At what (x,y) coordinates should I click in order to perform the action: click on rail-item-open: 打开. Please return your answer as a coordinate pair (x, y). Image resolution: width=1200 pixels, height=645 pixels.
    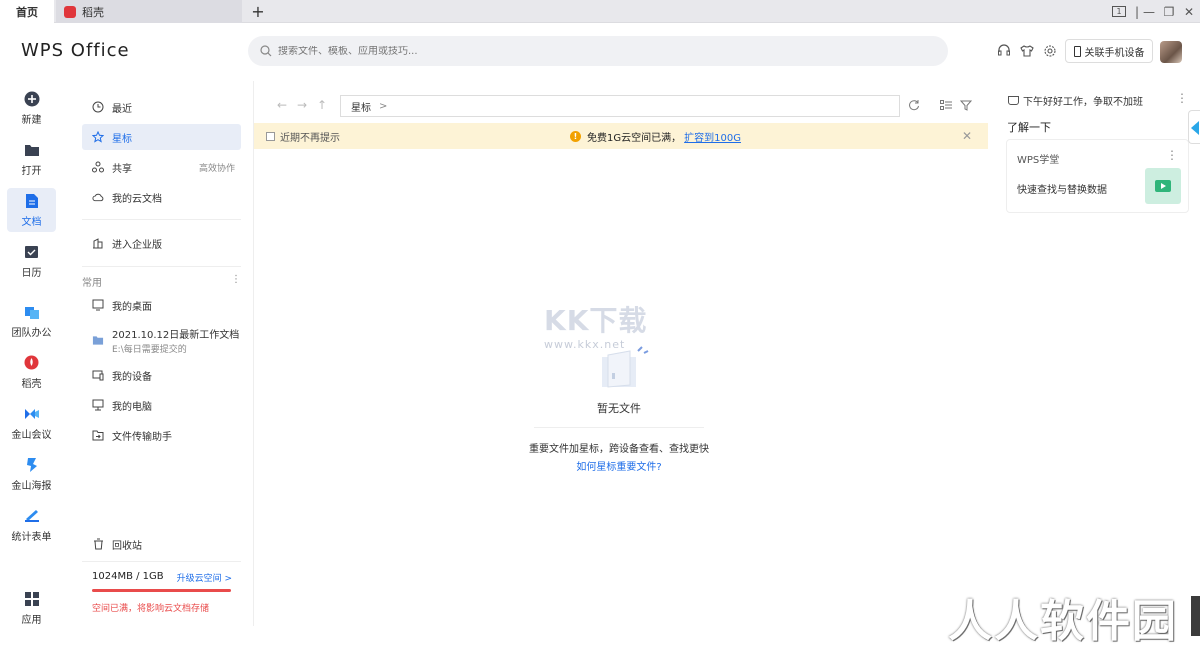
    Looking at the image, I should click on (31, 159).